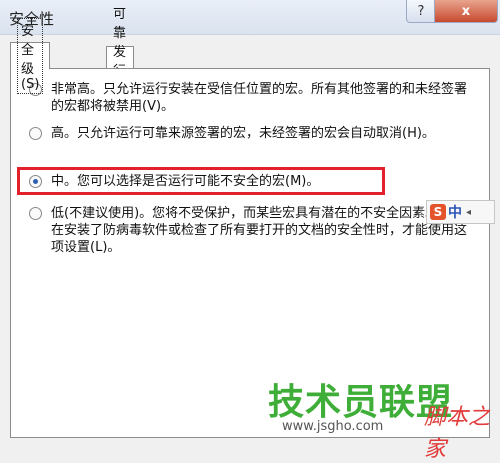 This screenshot has height=463, width=500. What do you see at coordinates (185, 181) in the screenshot?
I see `option-medium-label: 中。您可以选择是否运行可能不安全的宏(M)。` at bounding box center [185, 181].